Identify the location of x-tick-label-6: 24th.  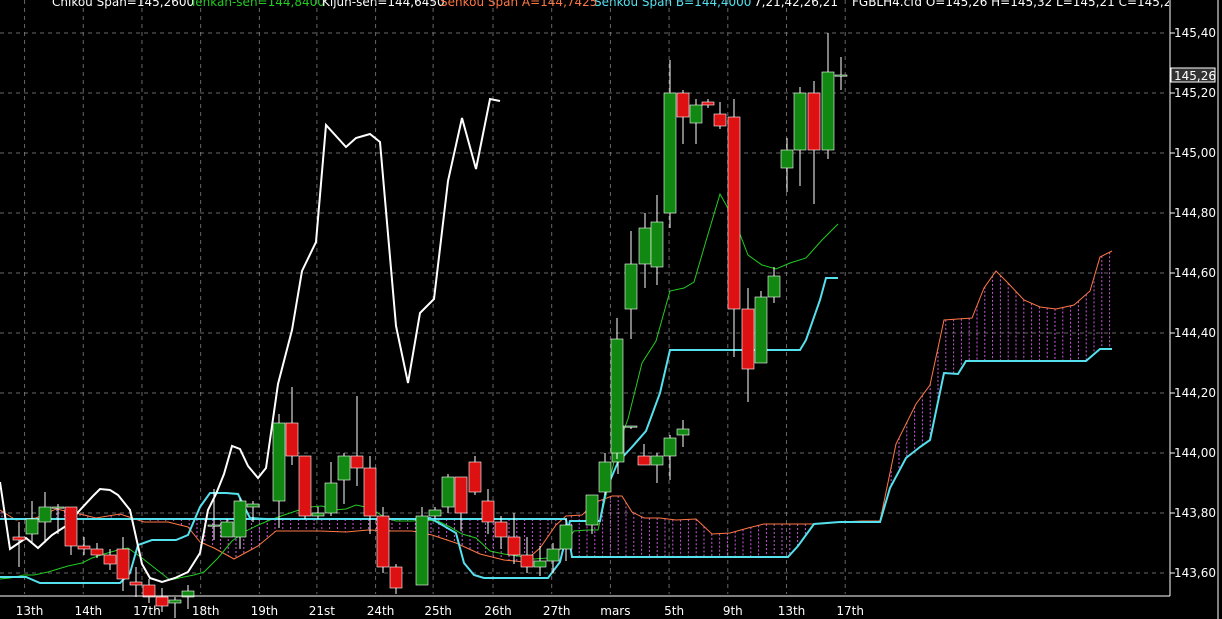
(381, 611).